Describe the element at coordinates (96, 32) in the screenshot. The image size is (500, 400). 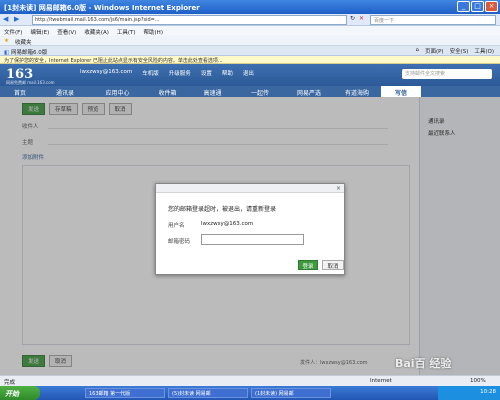
I see `menu-favorites: 收藏夹(A)` at that location.